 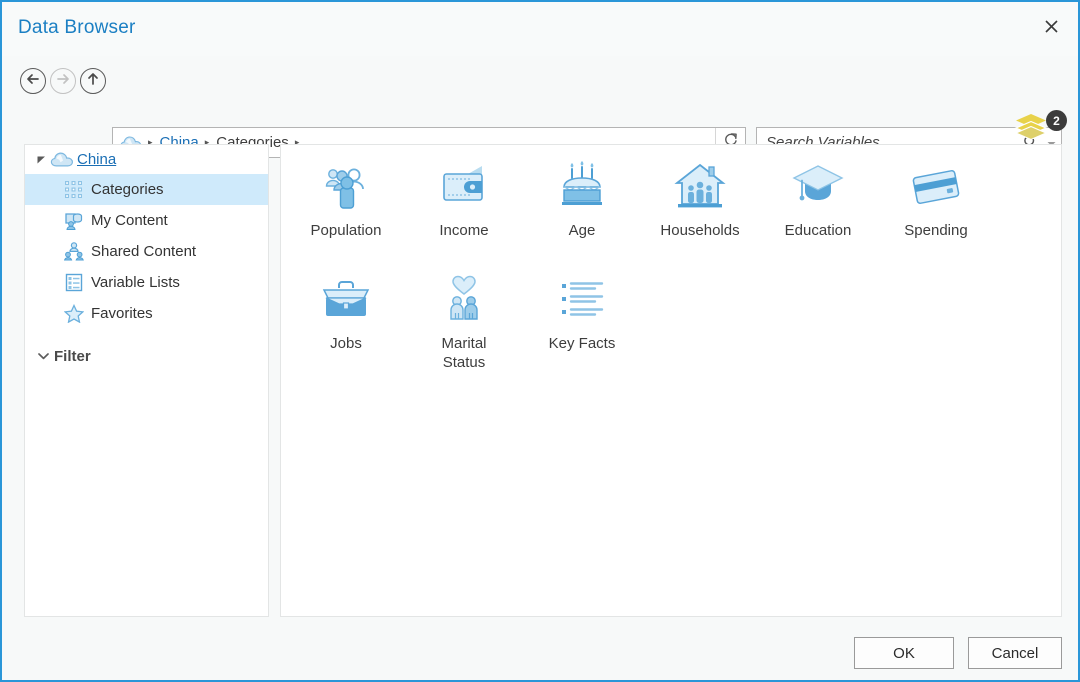 I want to click on forward-button, so click(x=63, y=81).